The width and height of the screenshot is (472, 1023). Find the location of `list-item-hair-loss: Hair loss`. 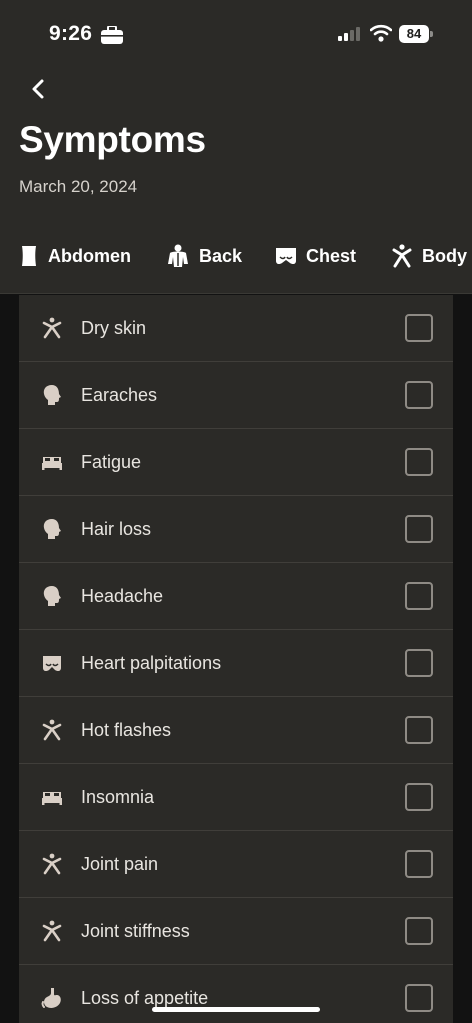

list-item-hair-loss: Hair loss is located at coordinates (236, 529).